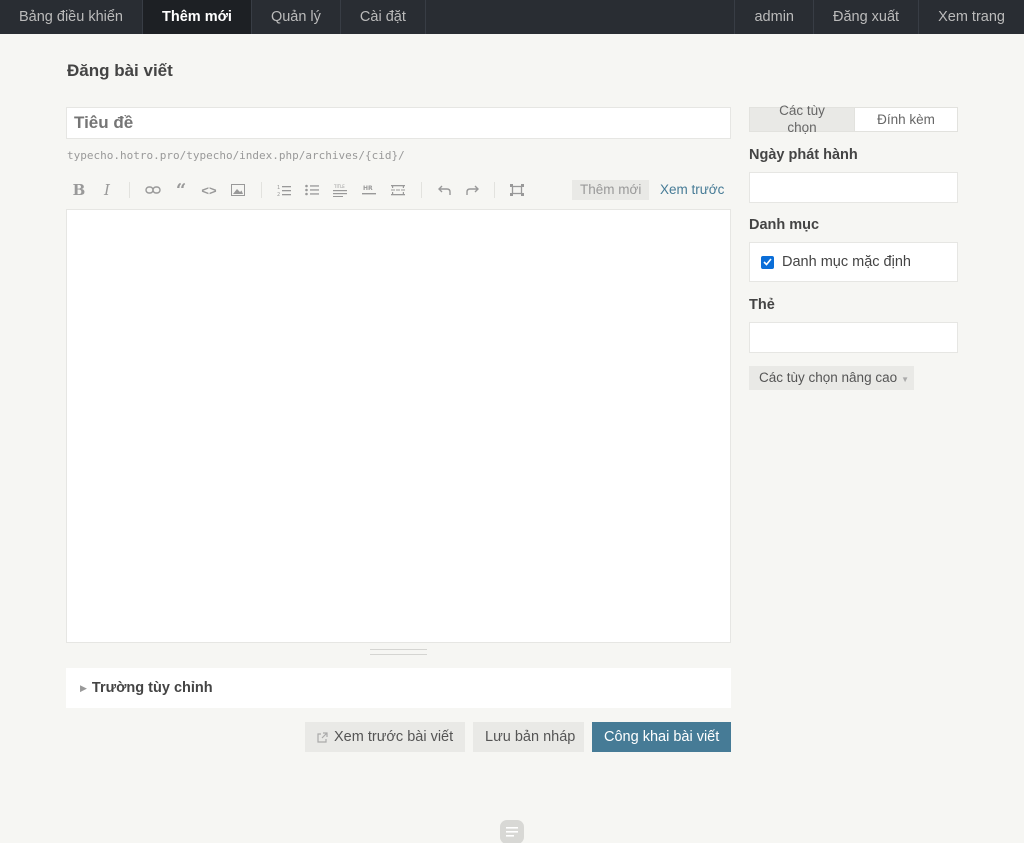  Describe the element at coordinates (517, 190) in the screenshot. I see `fullscreen-icon` at that location.